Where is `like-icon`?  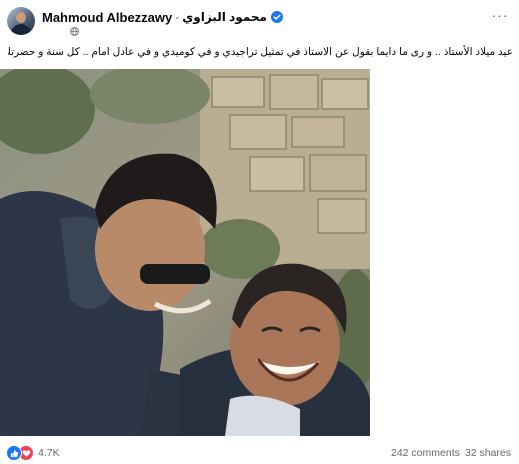 like-icon is located at coordinates (14, 453).